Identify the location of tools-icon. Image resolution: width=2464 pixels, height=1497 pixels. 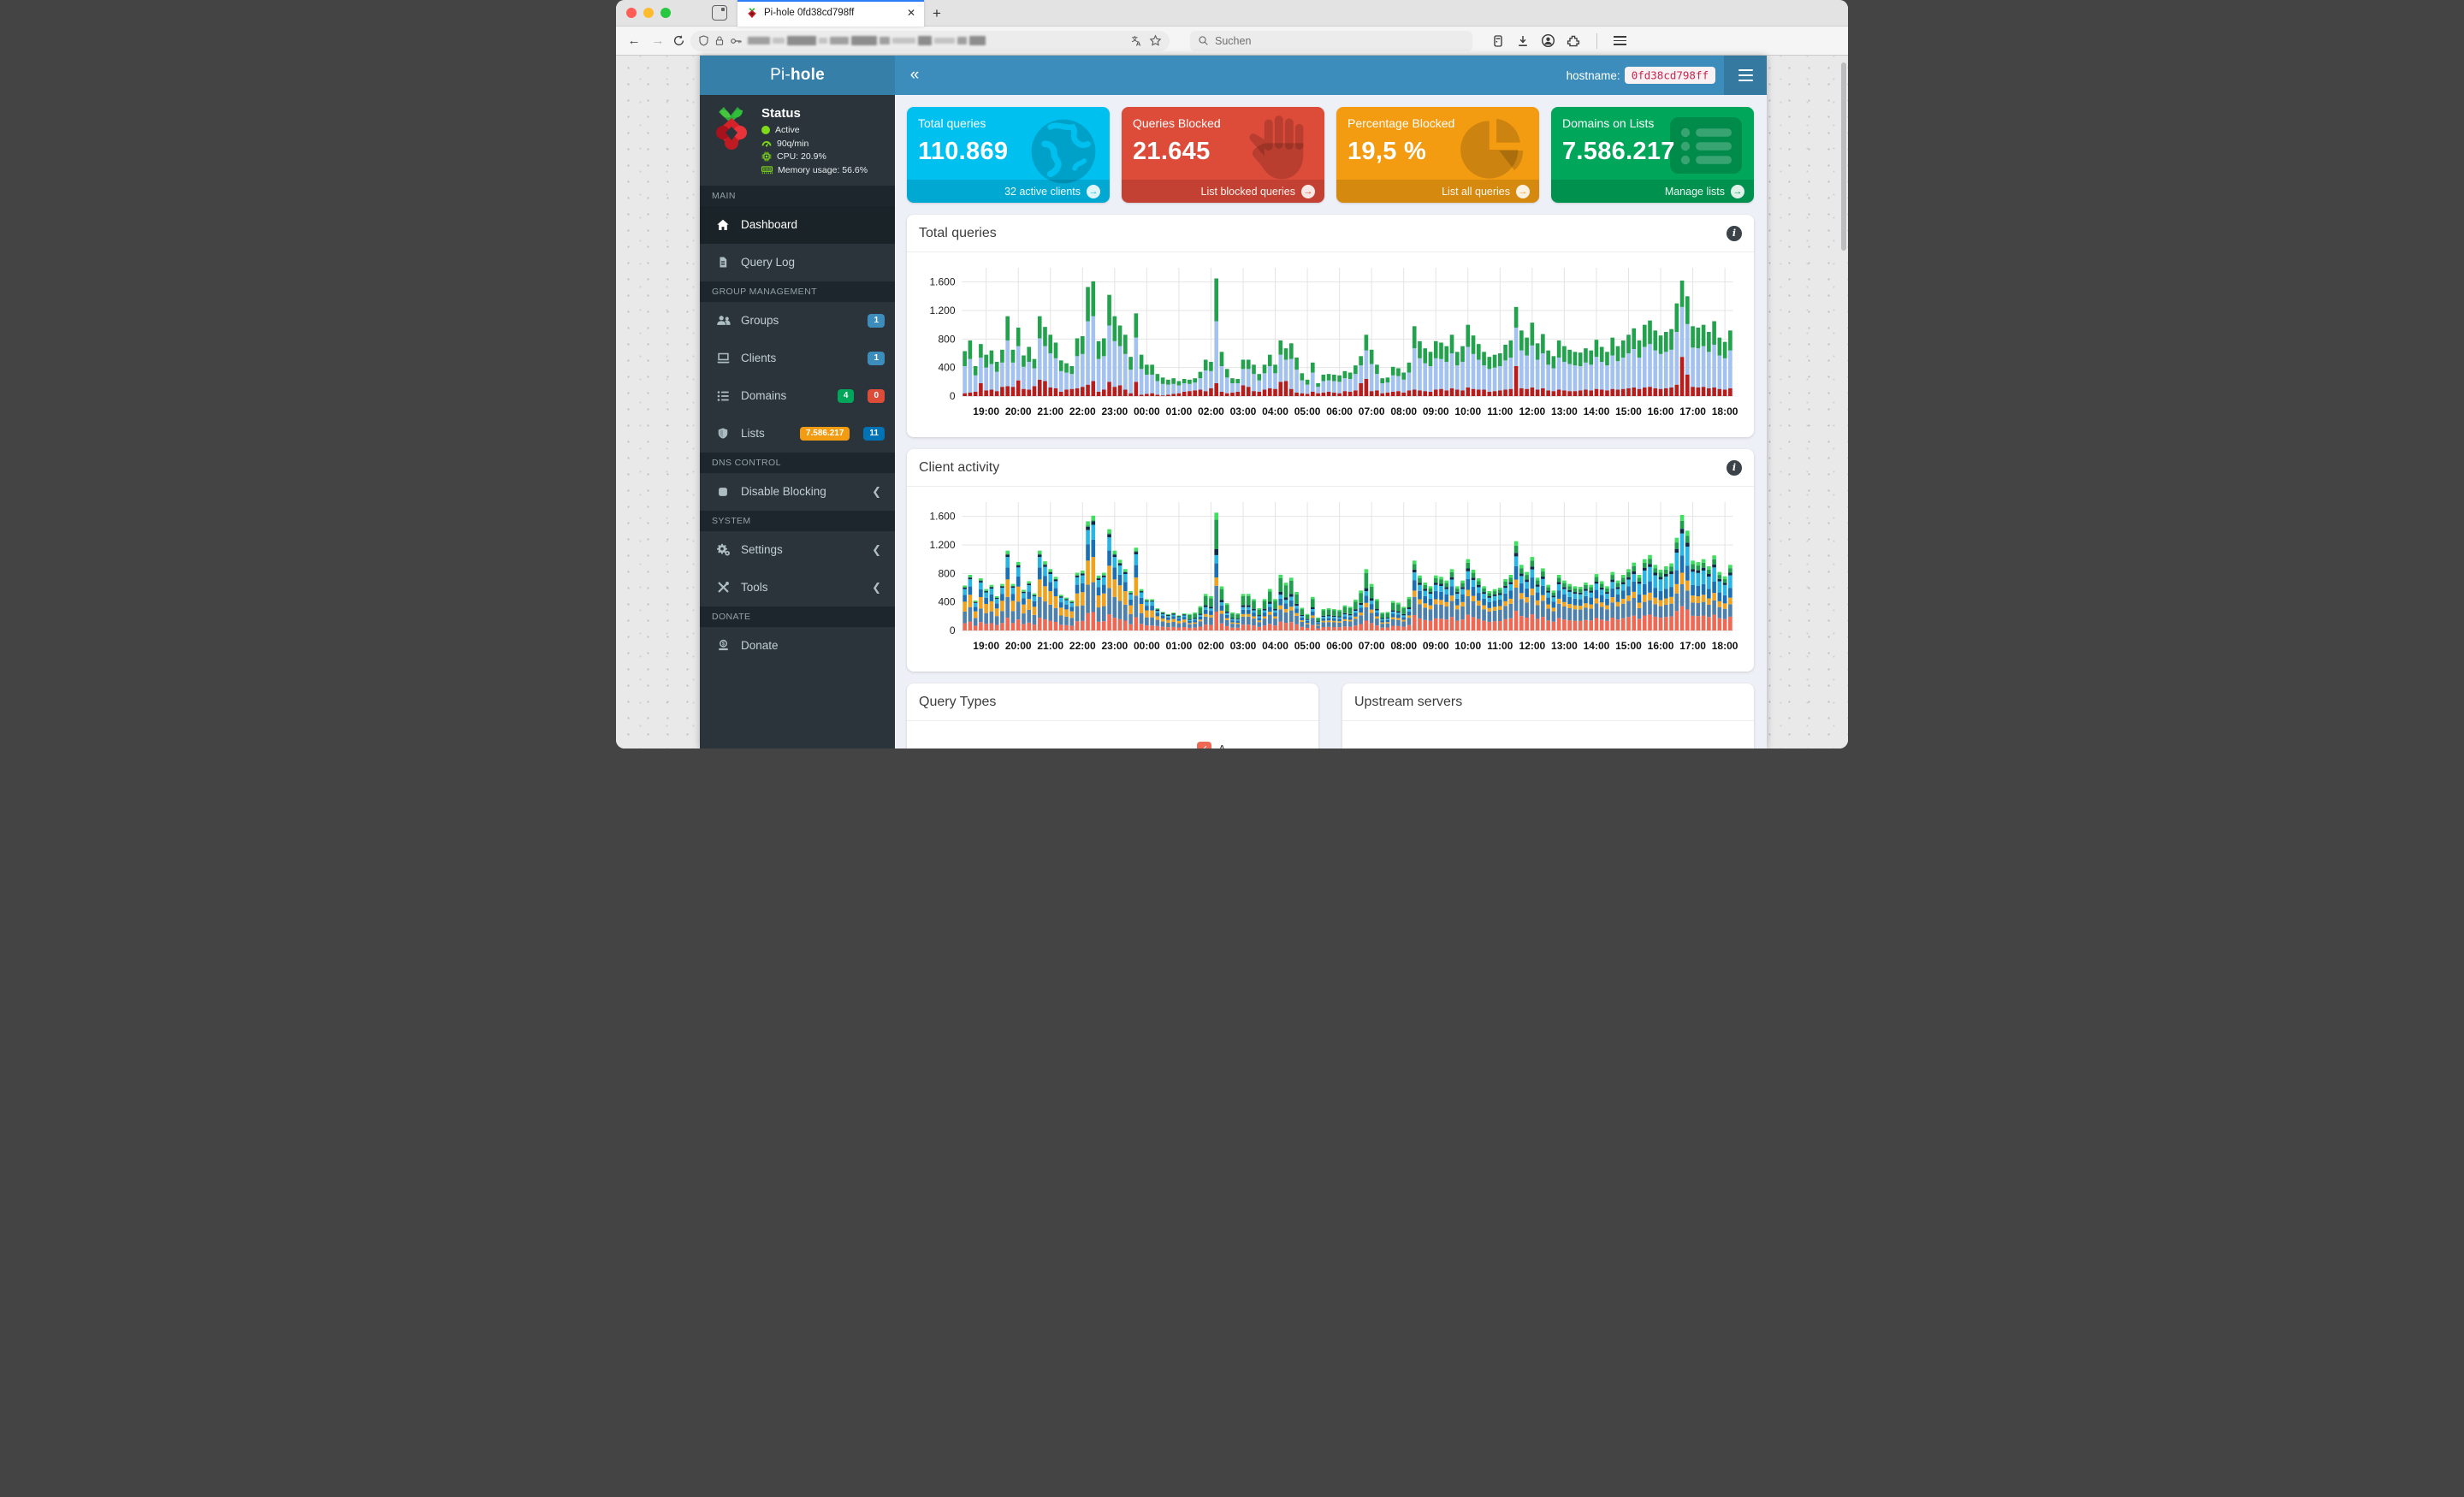
(723, 587).